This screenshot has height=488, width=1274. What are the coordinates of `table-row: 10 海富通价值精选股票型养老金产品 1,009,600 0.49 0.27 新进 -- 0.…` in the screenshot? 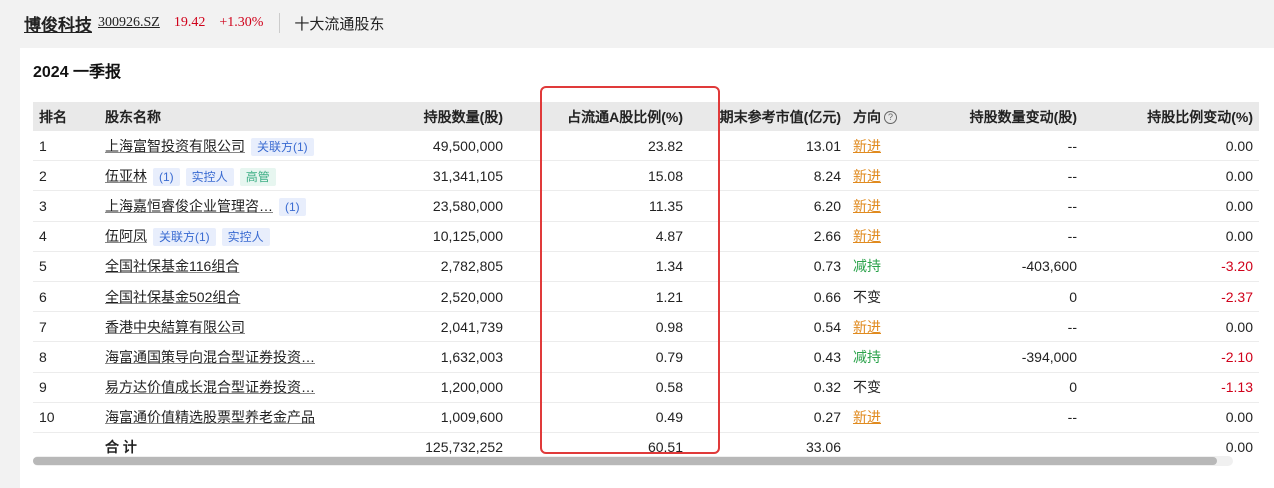 It's located at (646, 417).